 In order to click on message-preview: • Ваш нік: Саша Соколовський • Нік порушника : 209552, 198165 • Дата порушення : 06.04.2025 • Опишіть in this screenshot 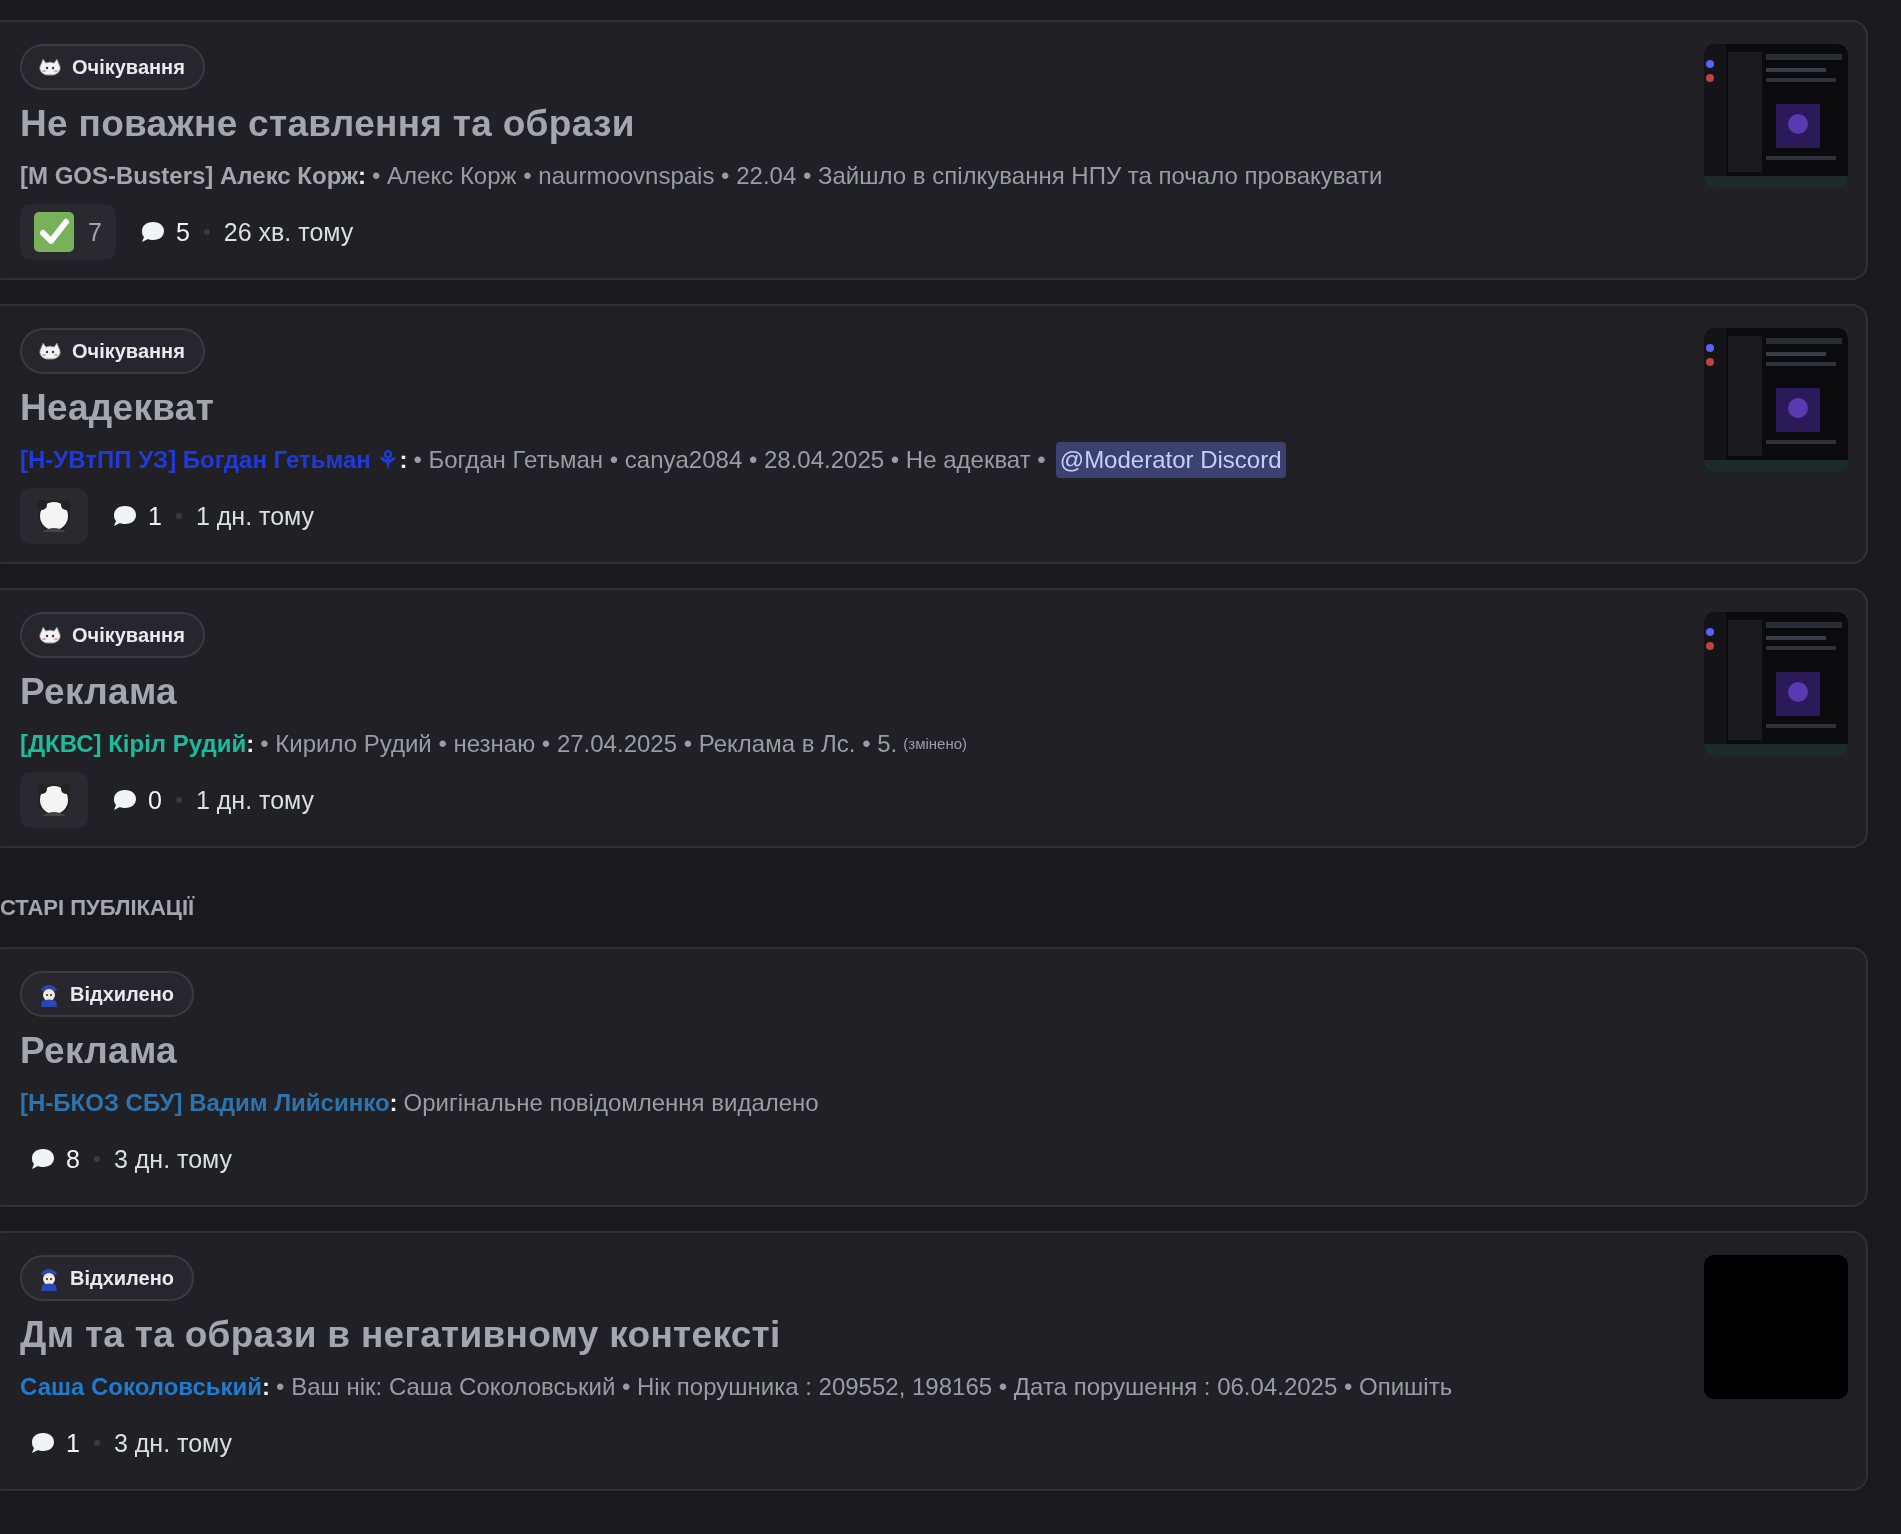, I will do `click(864, 1387)`.